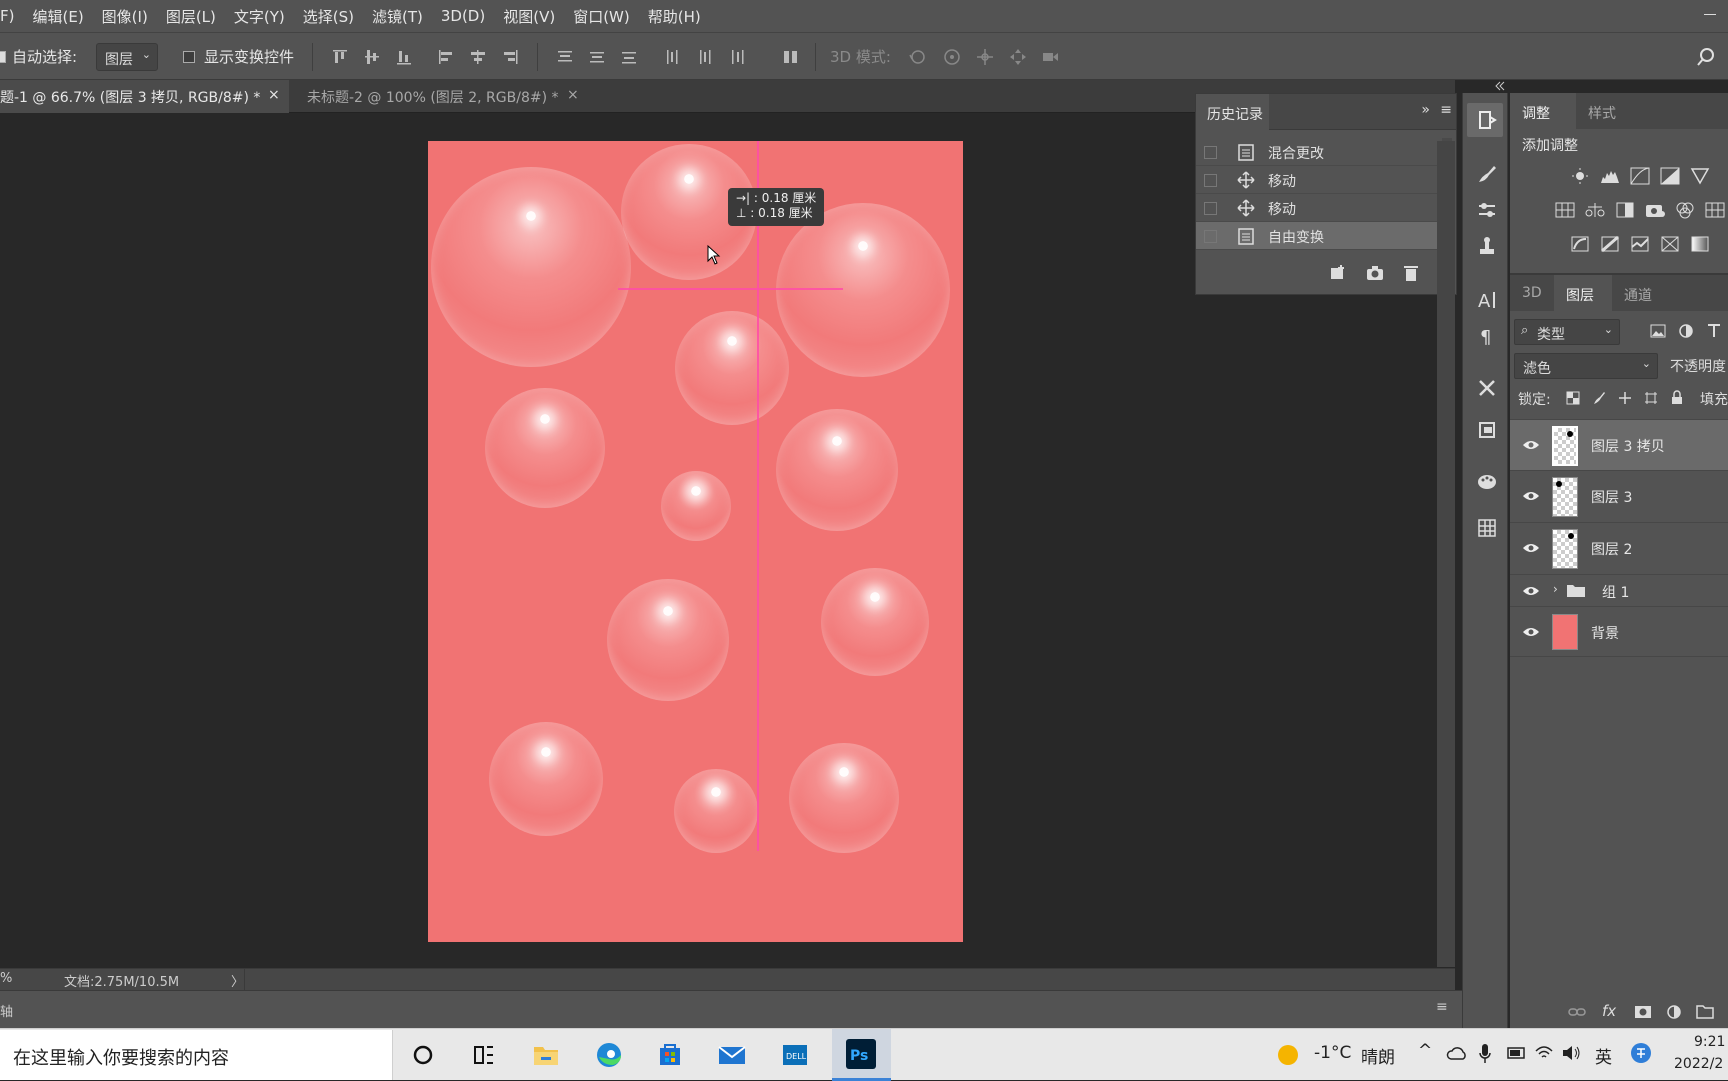 The width and height of the screenshot is (1728, 1081). What do you see at coordinates (609, 1055) in the screenshot?
I see `edge-browser-icon` at bounding box center [609, 1055].